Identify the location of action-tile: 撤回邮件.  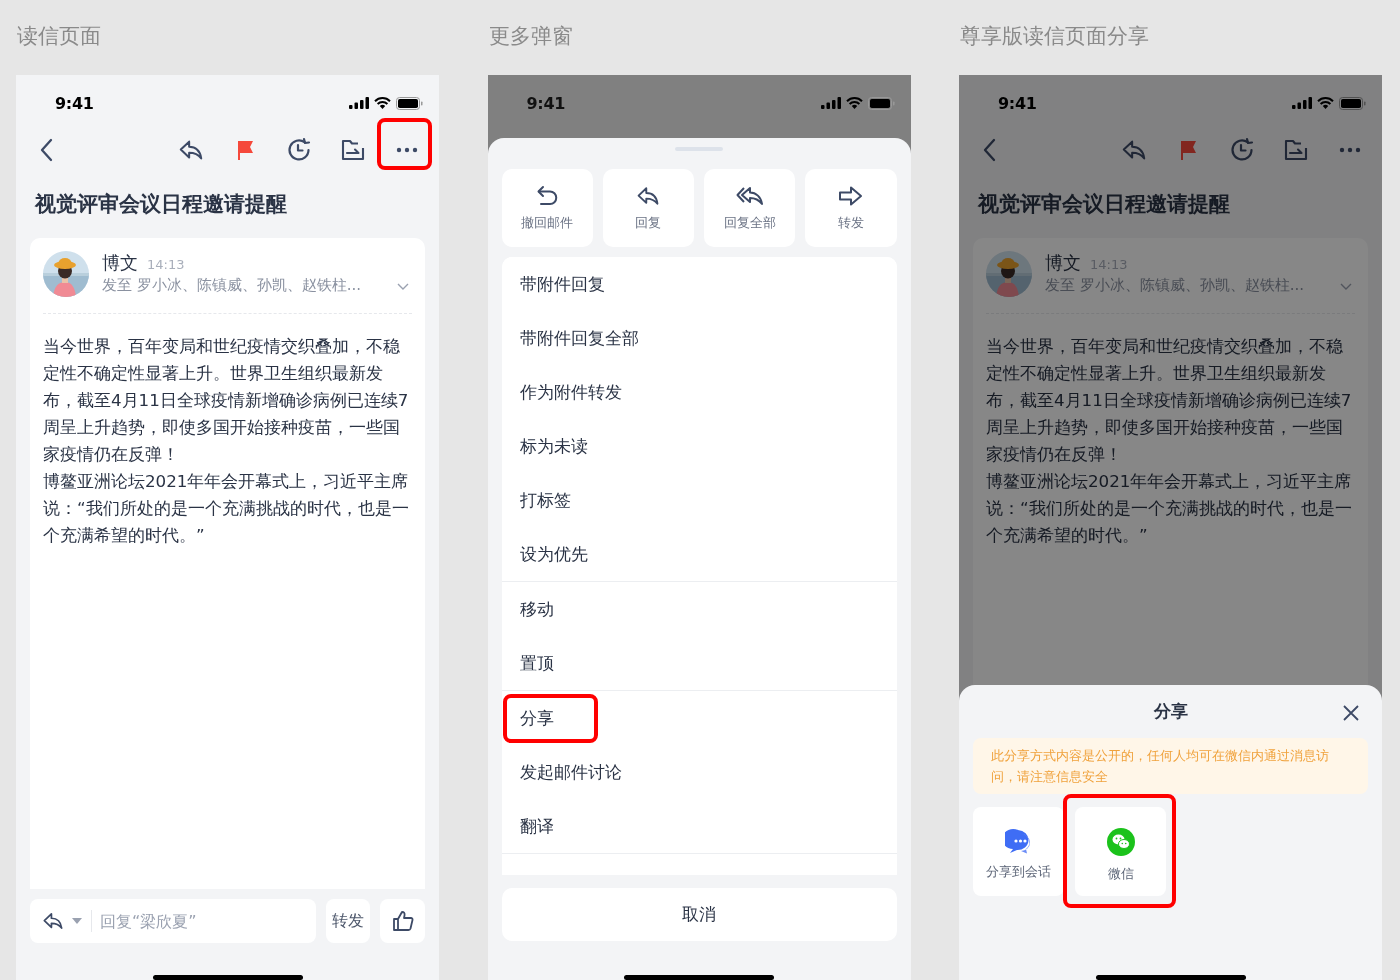
(547, 208).